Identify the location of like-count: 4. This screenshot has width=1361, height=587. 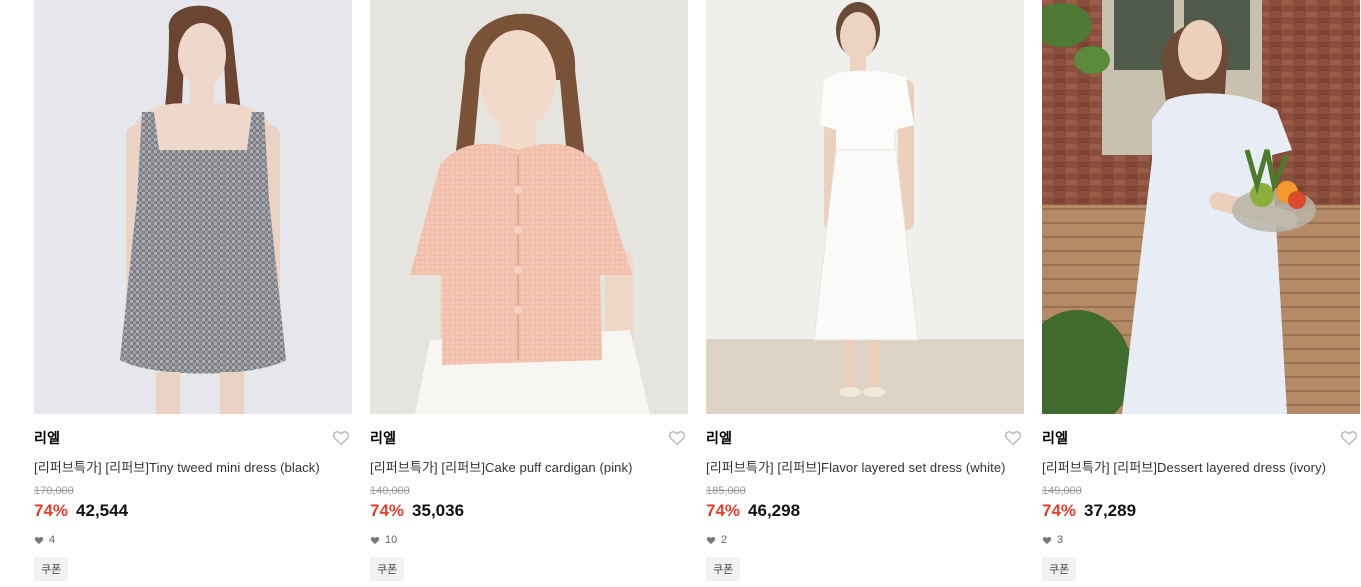
(193, 540).